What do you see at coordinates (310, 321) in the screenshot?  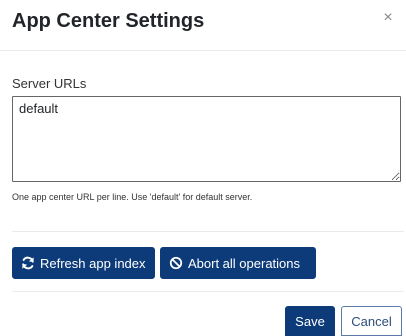 I see `save-button: Save` at bounding box center [310, 321].